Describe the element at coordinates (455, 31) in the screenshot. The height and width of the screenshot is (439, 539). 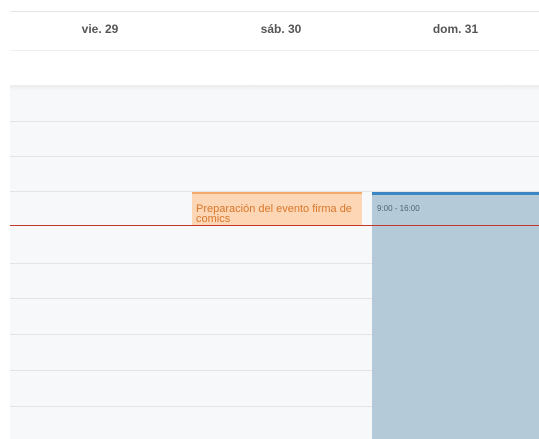
I see `day-header-sunday: dom. 31` at that location.